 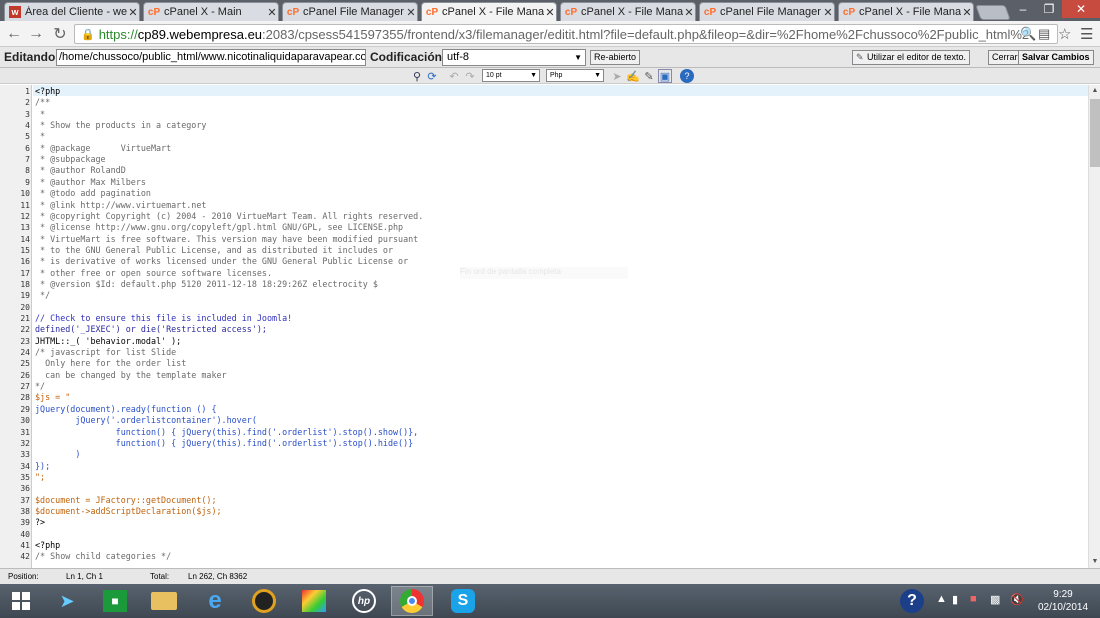 I want to click on code-line: <?php, so click(x=48, y=545).